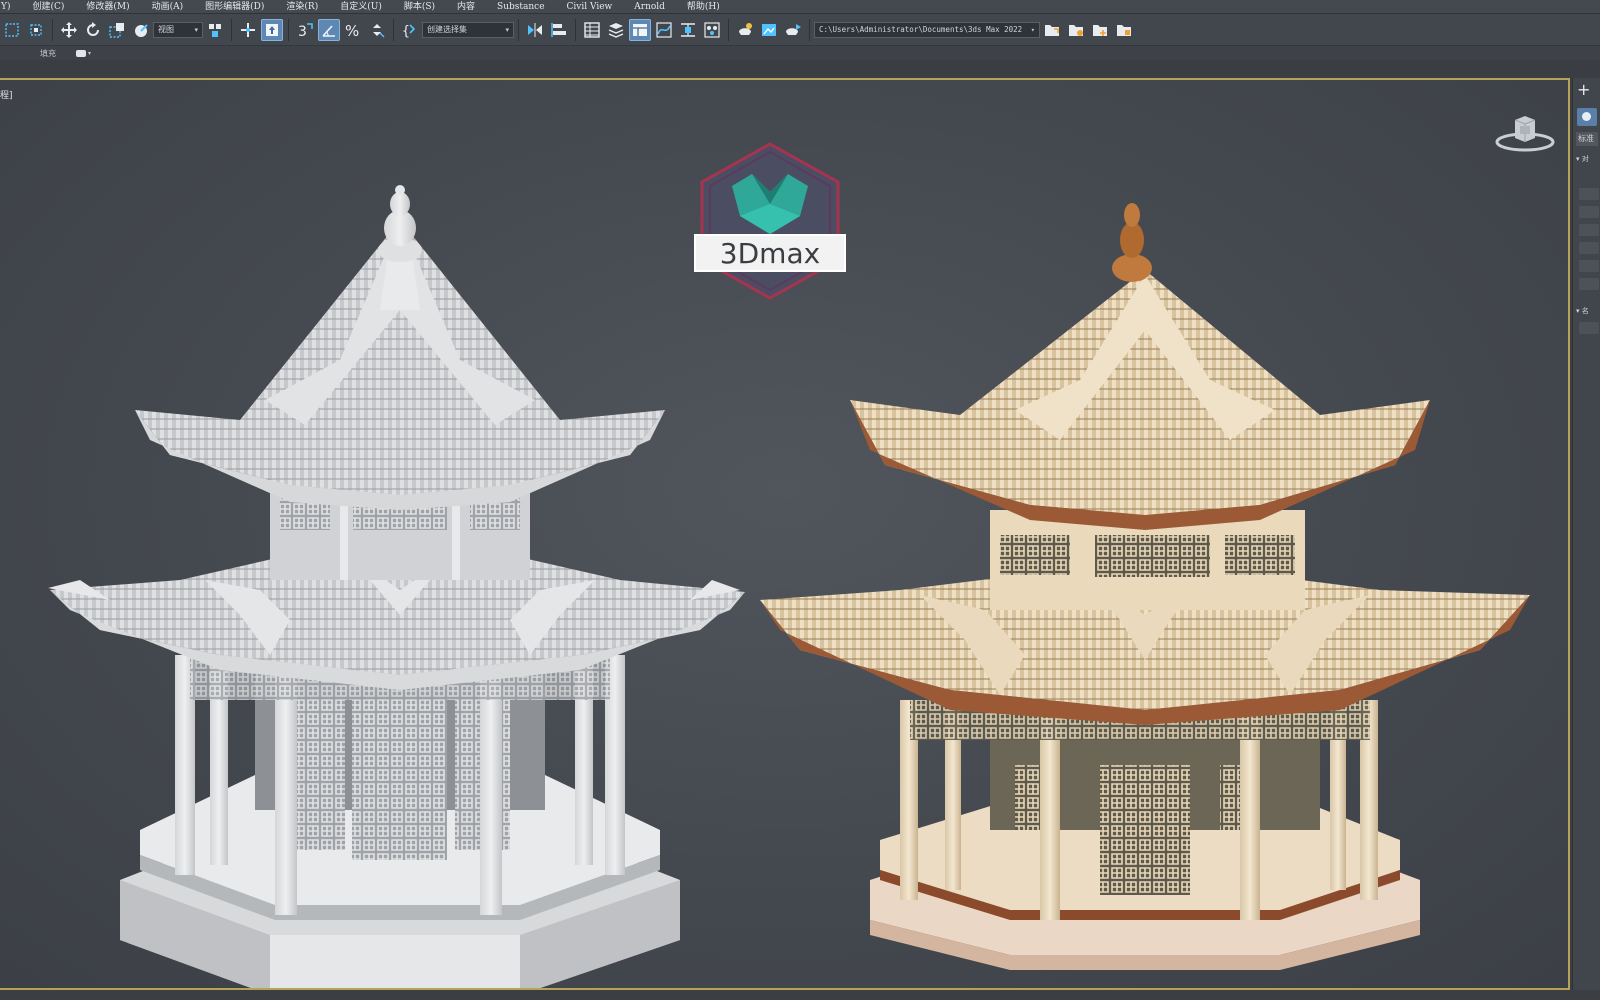  What do you see at coordinates (769, 30) in the screenshot?
I see `rendered-frame-window-icon` at bounding box center [769, 30].